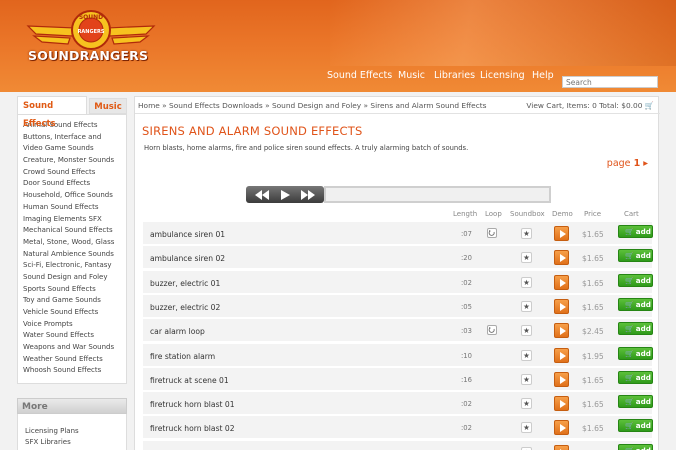 This screenshot has width=676, height=450. Describe the element at coordinates (359, 75) in the screenshot. I see `nav-sound-effects: Sound Effects` at that location.